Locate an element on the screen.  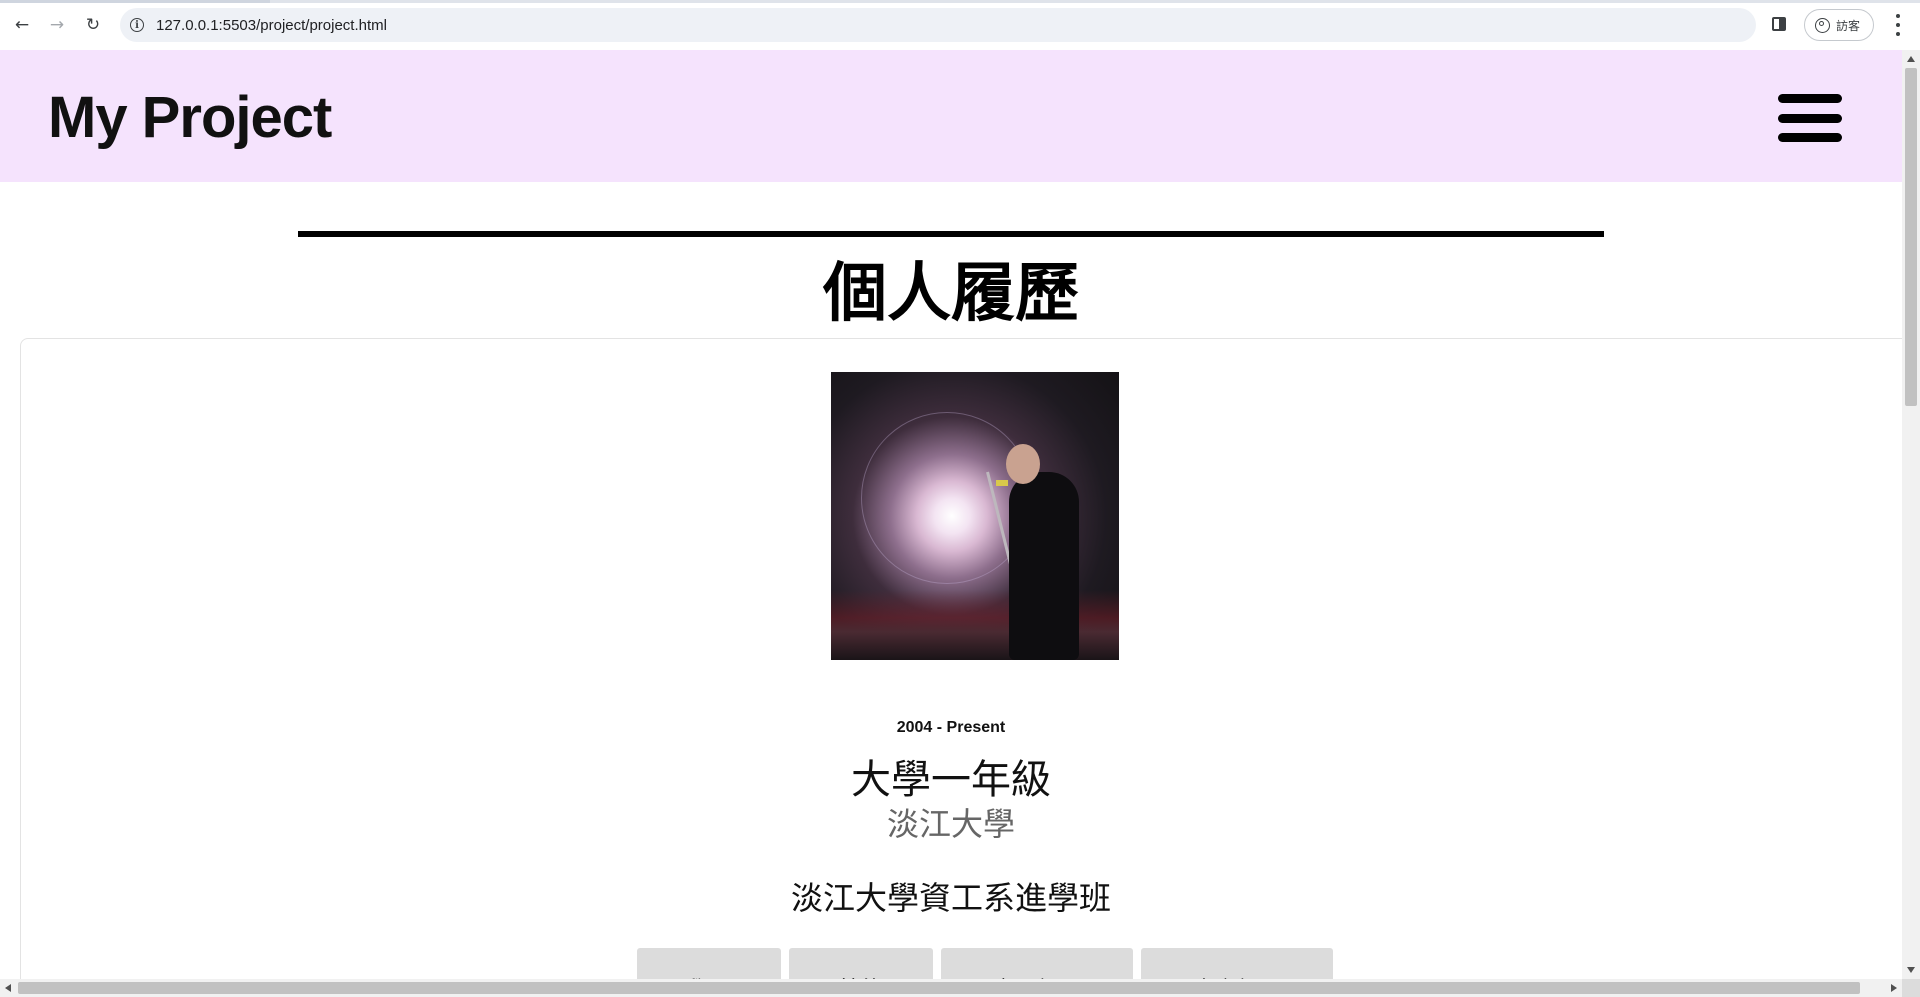
tab-projects: 專案經歷 is located at coordinates (1237, 963).